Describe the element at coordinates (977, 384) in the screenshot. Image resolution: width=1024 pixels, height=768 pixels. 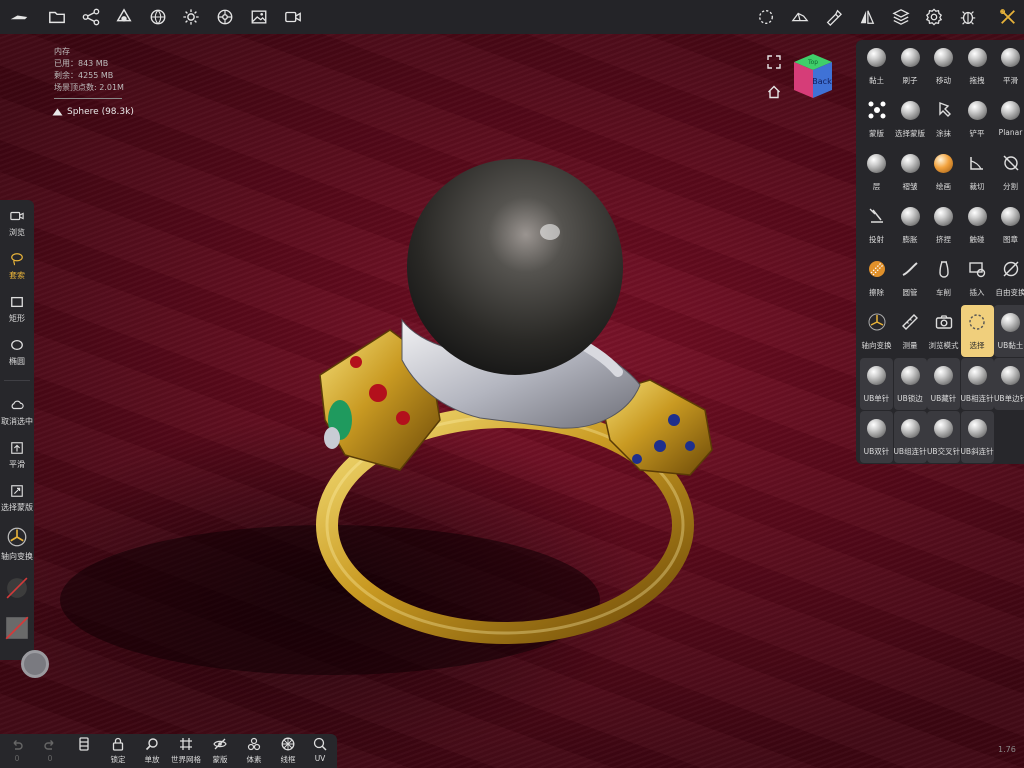
I see `tool-ub-link-stitch: UB相连针` at that location.